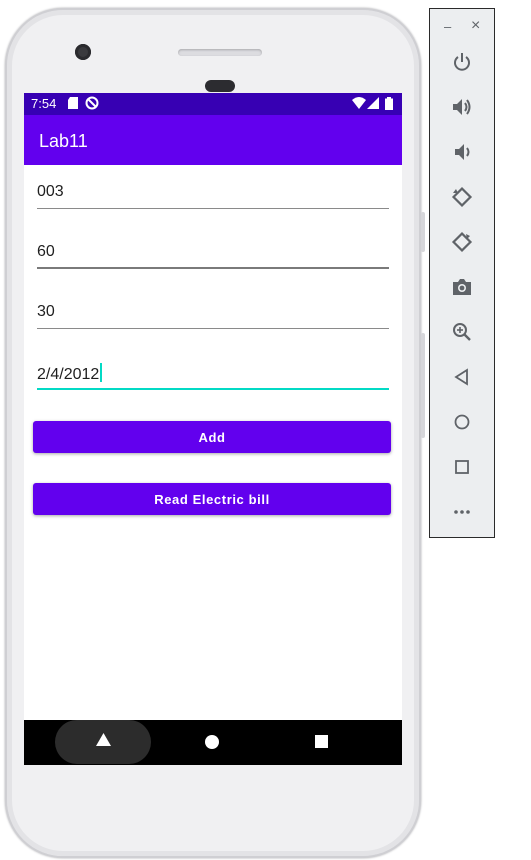 Image resolution: width=531 pixels, height=860 pixels. I want to click on date-input: 2/4/2012, so click(213, 375).